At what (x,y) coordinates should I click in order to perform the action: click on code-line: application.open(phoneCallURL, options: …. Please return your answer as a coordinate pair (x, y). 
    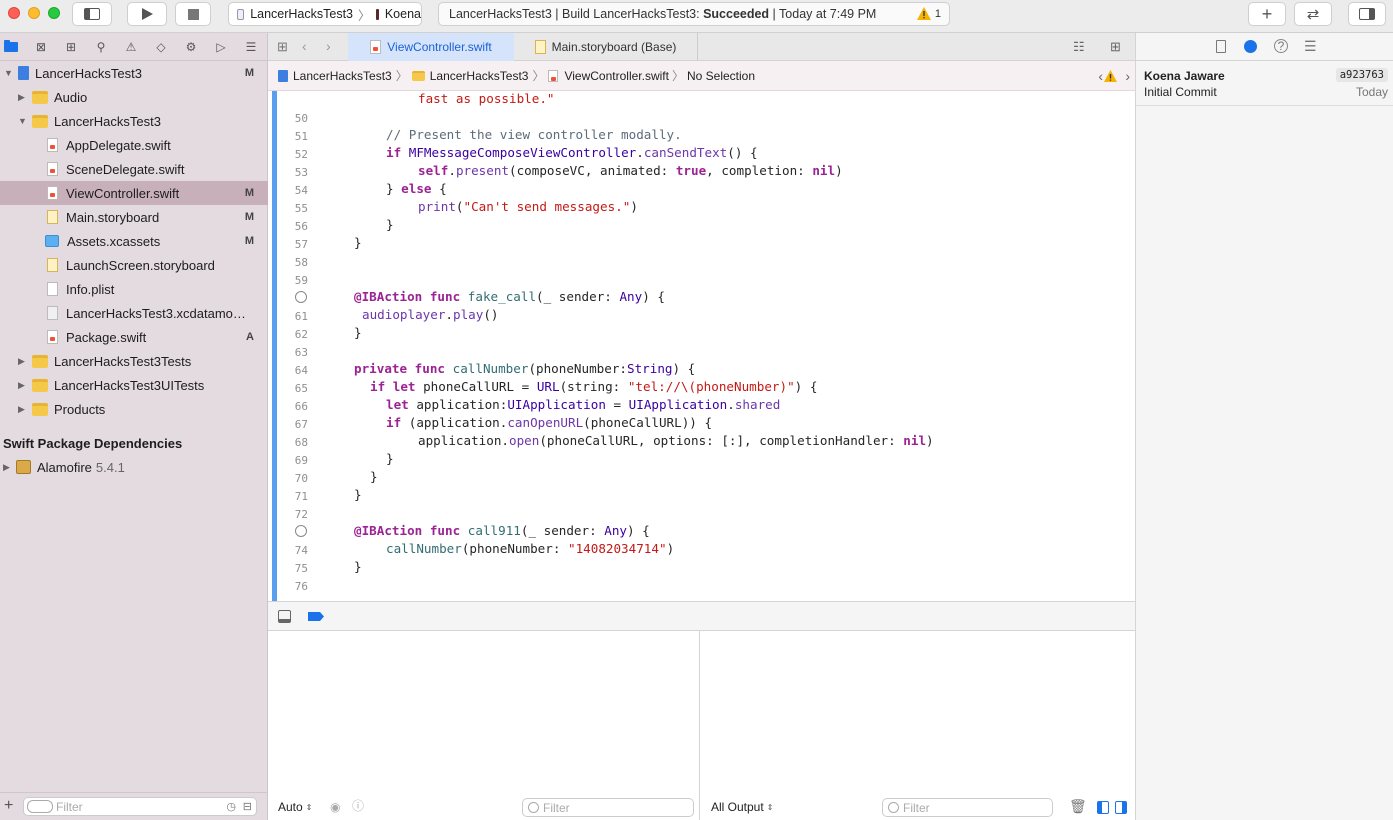
    Looking at the image, I should click on (676, 440).